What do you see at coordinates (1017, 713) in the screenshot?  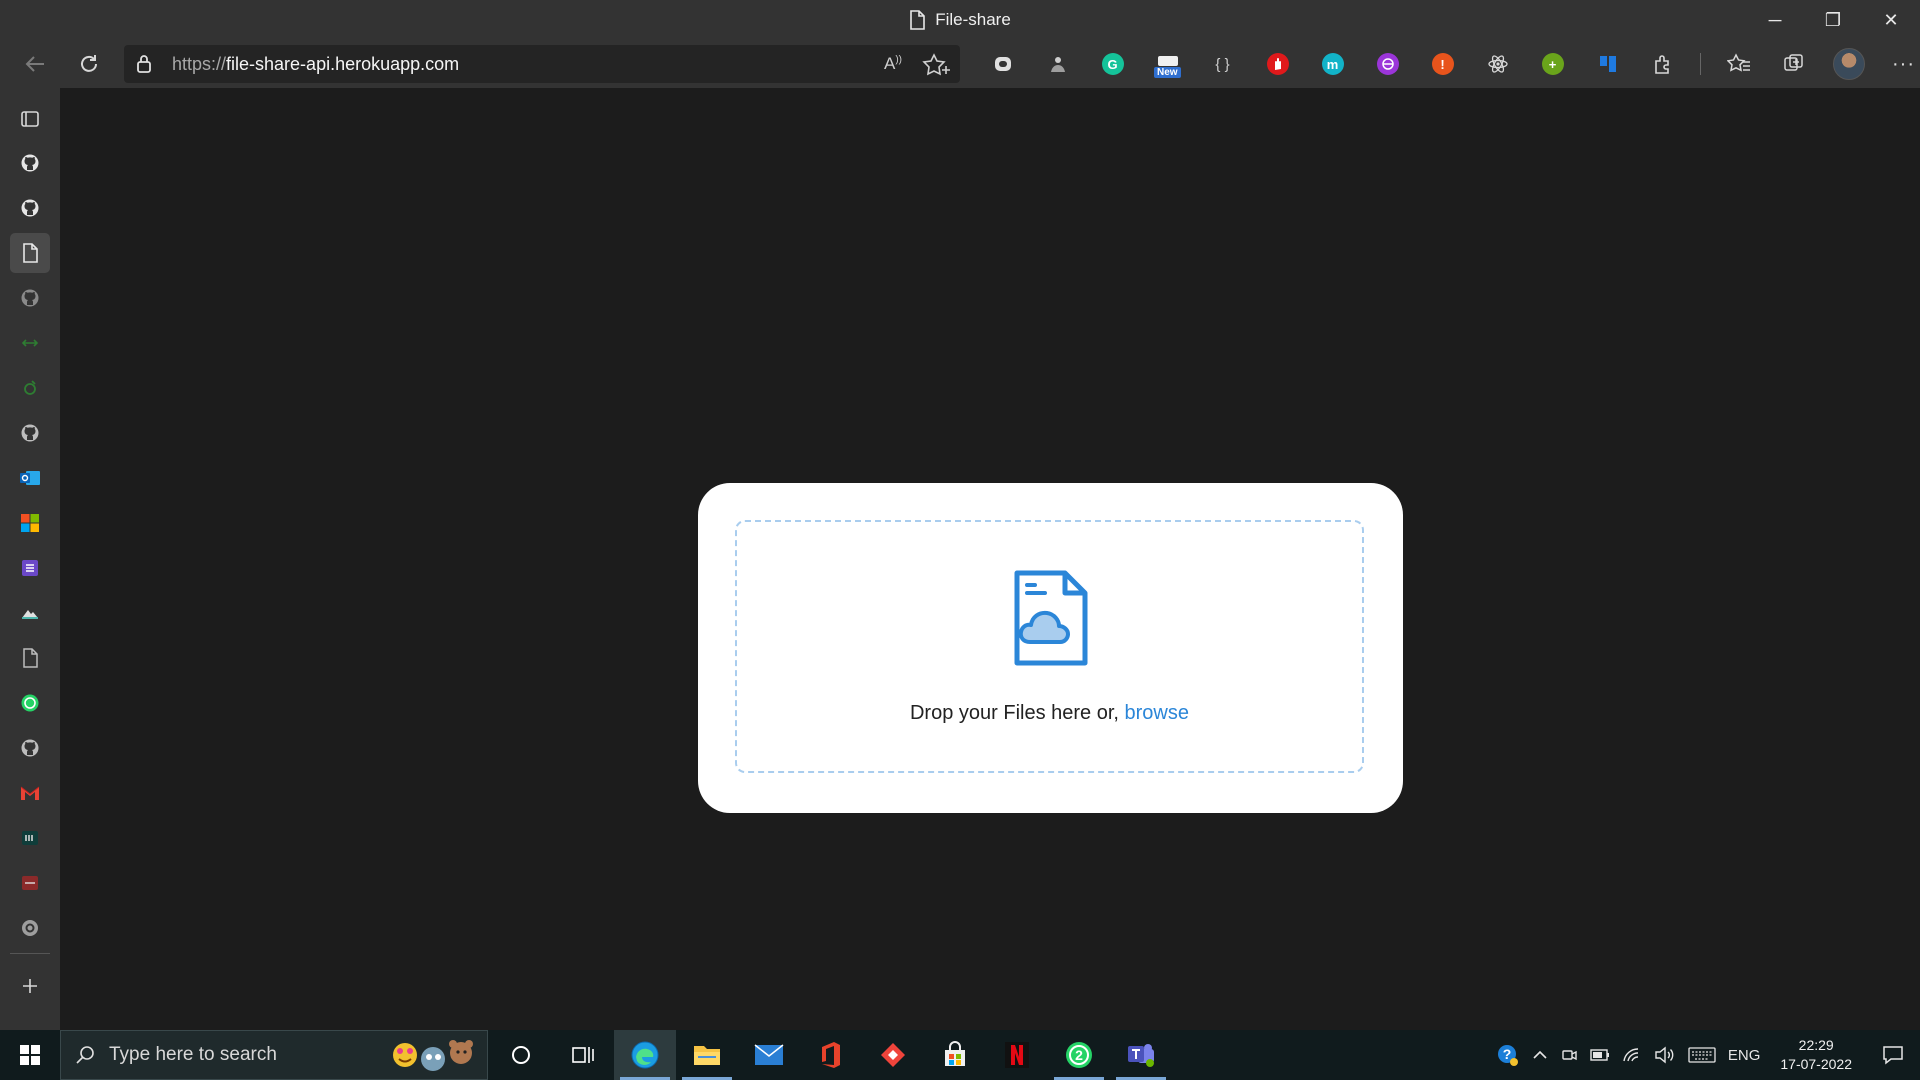 I see `drop-instruction-text: Drop your Files here or,` at bounding box center [1017, 713].